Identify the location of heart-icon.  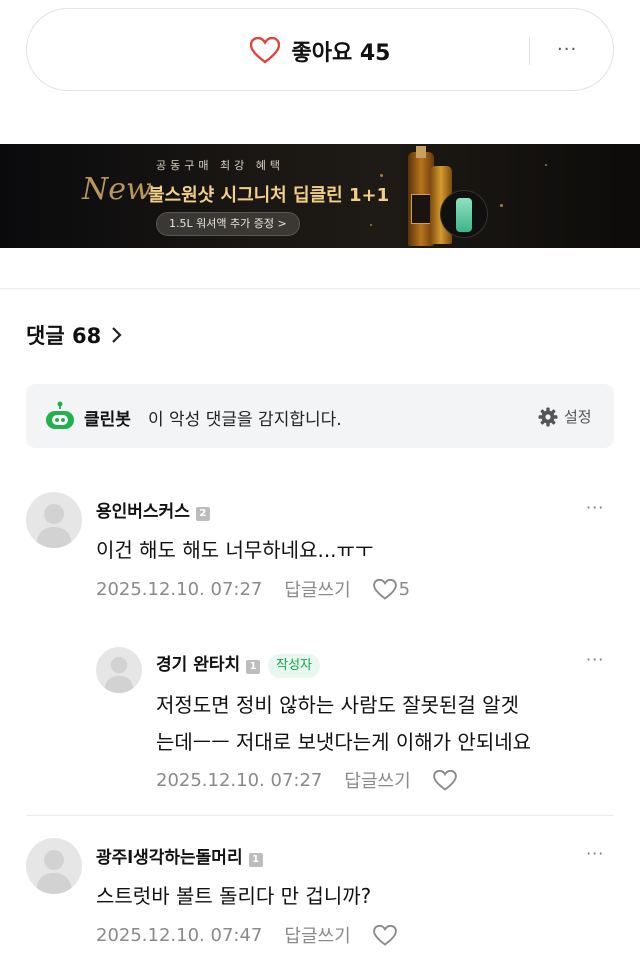
(264, 50).